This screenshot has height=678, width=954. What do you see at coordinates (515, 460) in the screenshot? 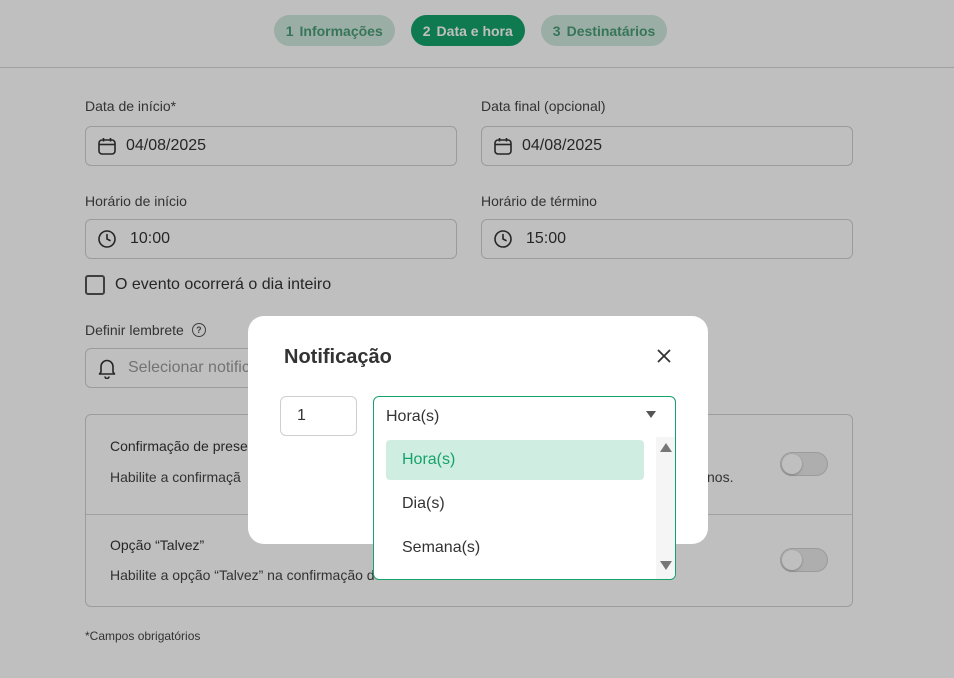
I see `unit-option-horas: Hora(s)` at bounding box center [515, 460].